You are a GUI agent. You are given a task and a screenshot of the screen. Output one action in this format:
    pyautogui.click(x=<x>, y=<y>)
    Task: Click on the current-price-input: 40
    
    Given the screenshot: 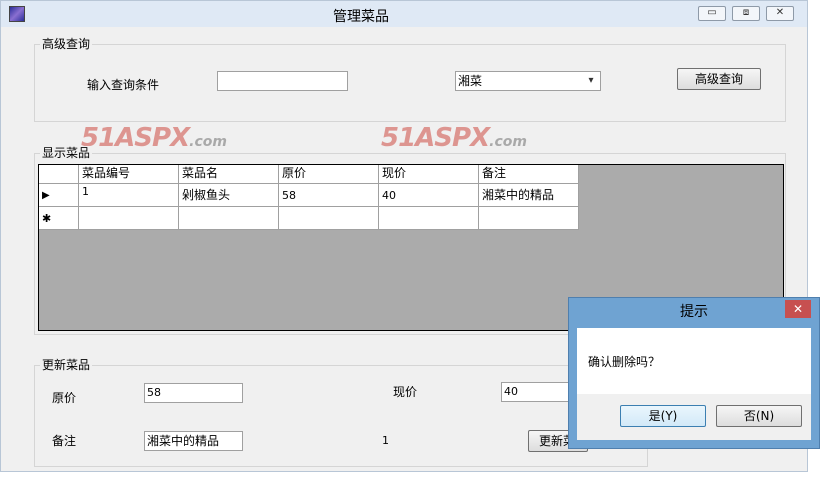 What is the action you would take?
    pyautogui.click(x=536, y=392)
    